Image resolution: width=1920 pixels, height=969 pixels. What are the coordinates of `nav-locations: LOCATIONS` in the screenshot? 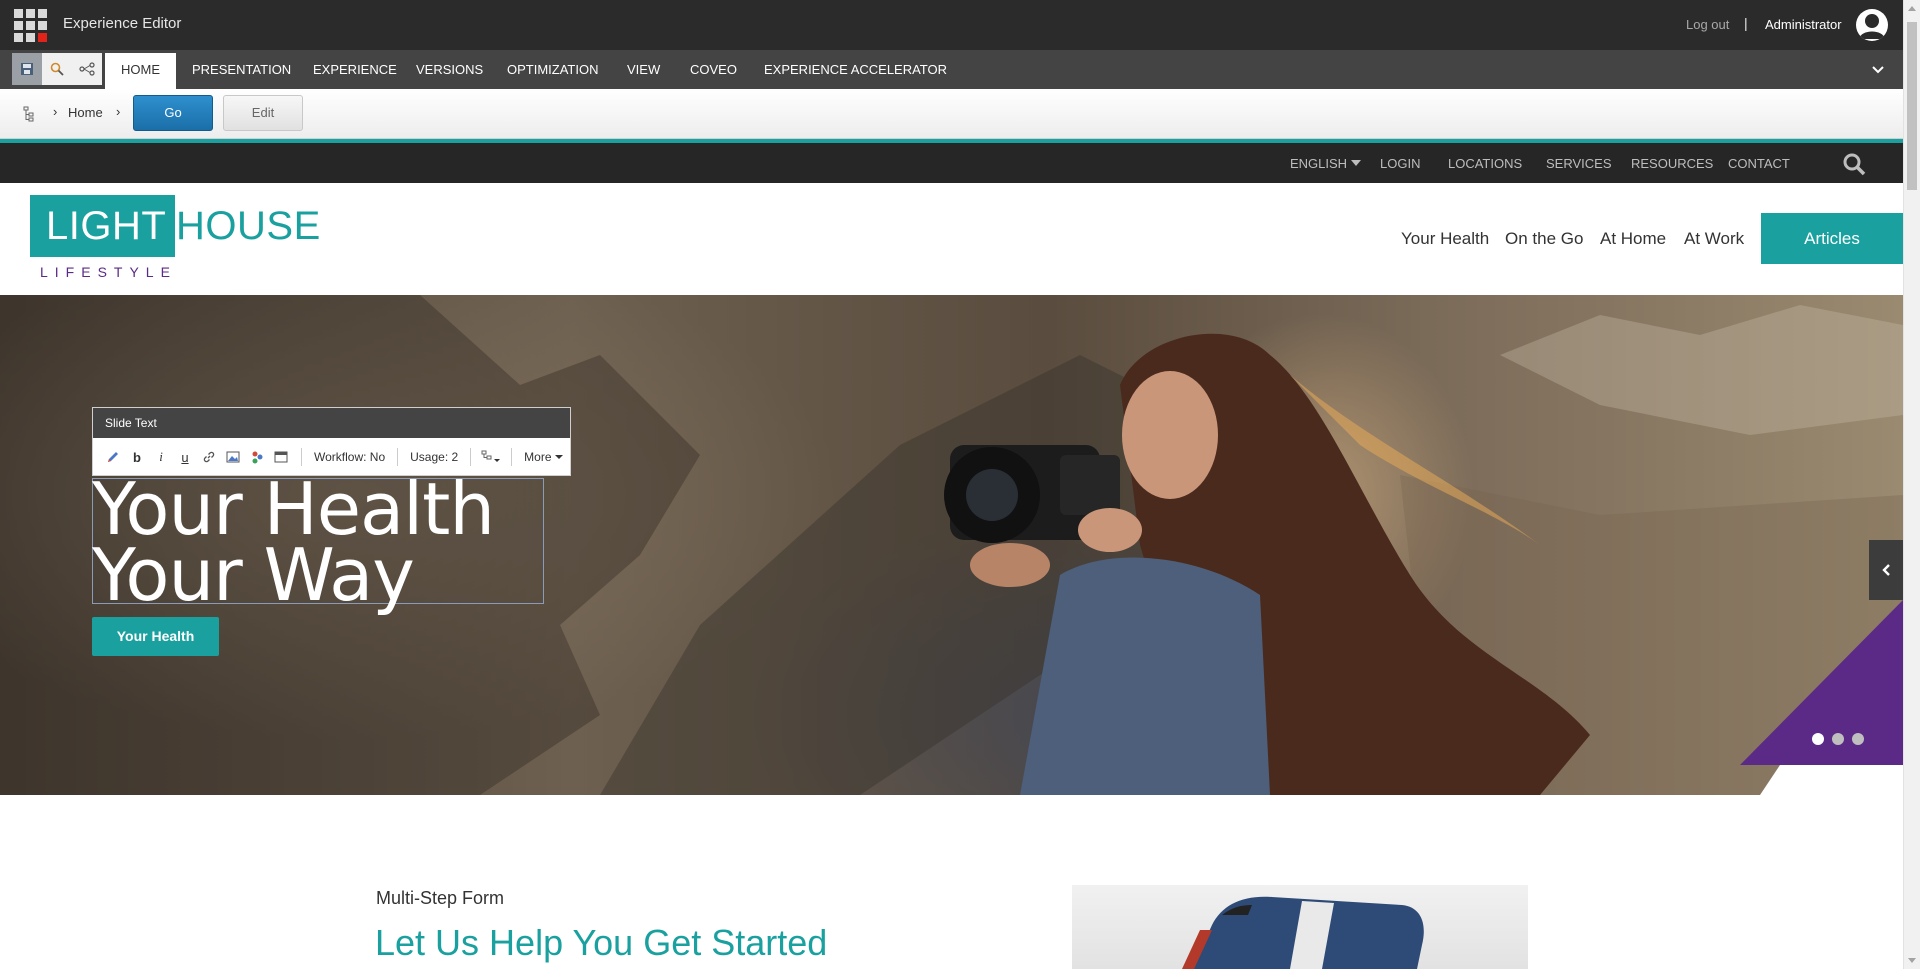 It's located at (1485, 163).